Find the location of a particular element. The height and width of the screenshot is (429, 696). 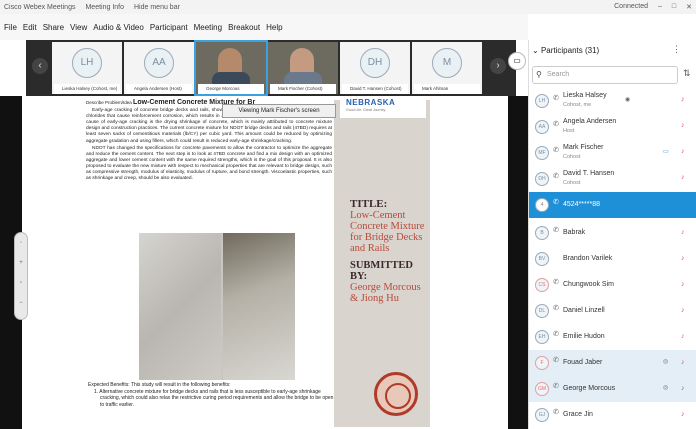

video-status-icon: ◉ is located at coordinates (627, 99).